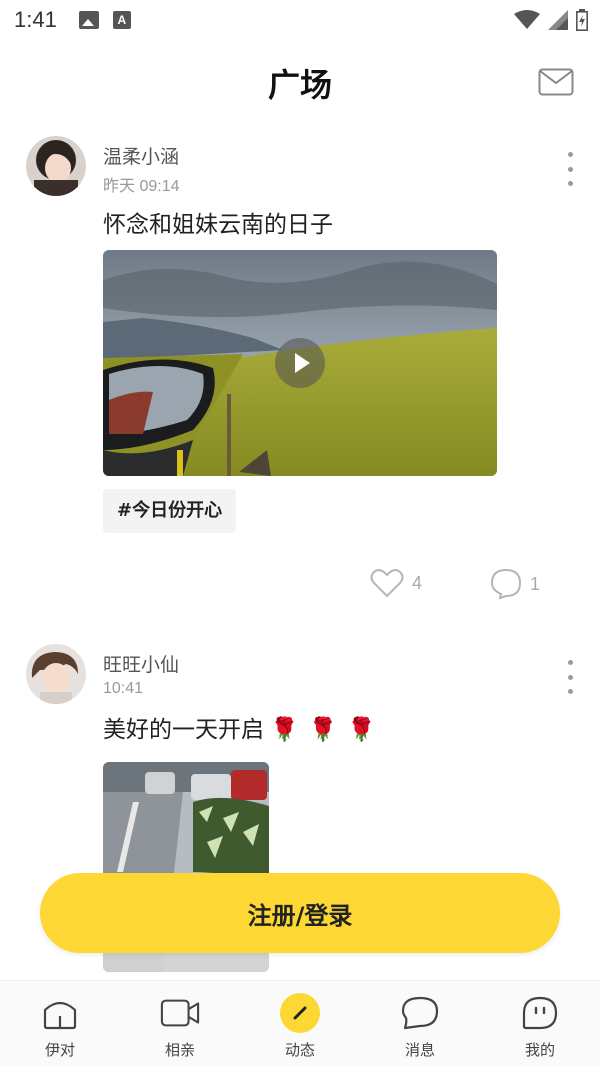  What do you see at coordinates (527, 19) in the screenshot?
I see `wifi-icon` at bounding box center [527, 19].